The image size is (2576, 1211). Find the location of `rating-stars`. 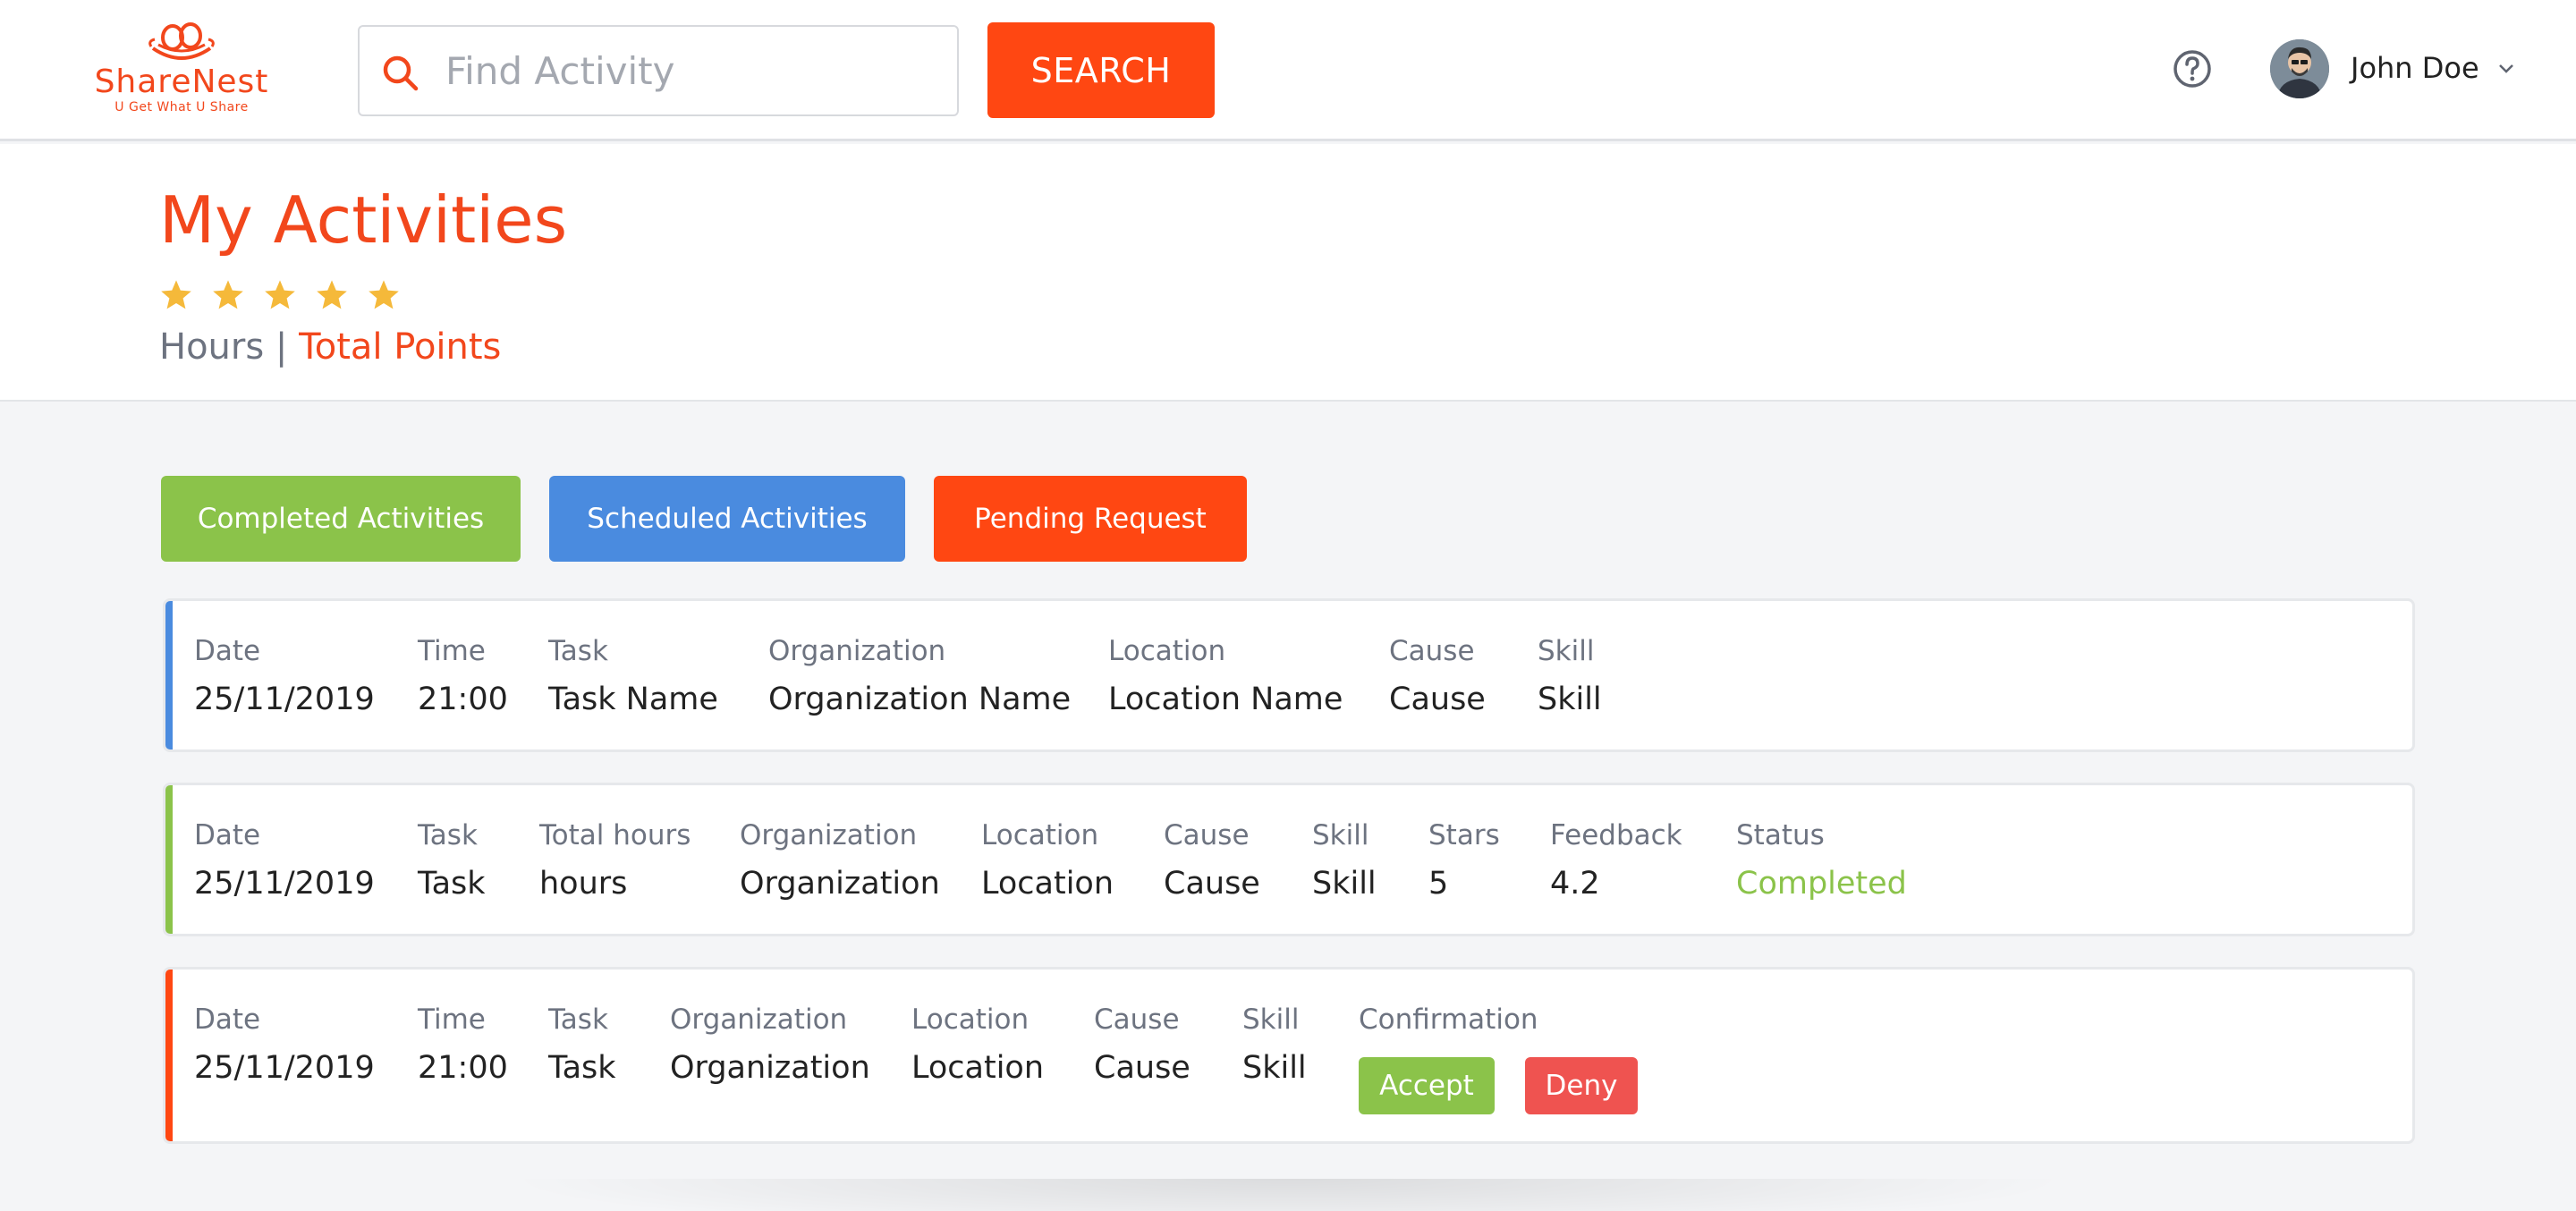

rating-stars is located at coordinates (280, 295).